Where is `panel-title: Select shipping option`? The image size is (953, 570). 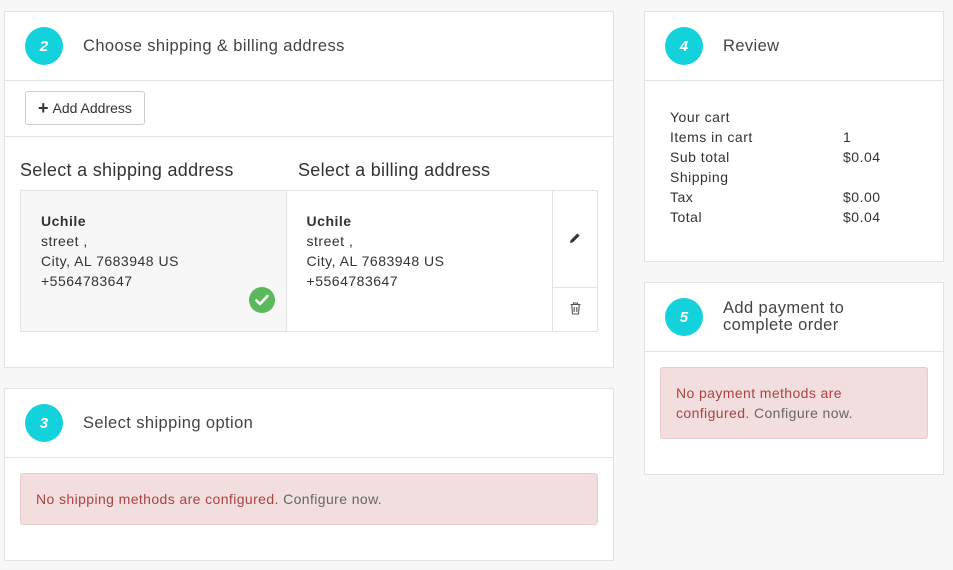
panel-title: Select shipping option is located at coordinates (168, 422).